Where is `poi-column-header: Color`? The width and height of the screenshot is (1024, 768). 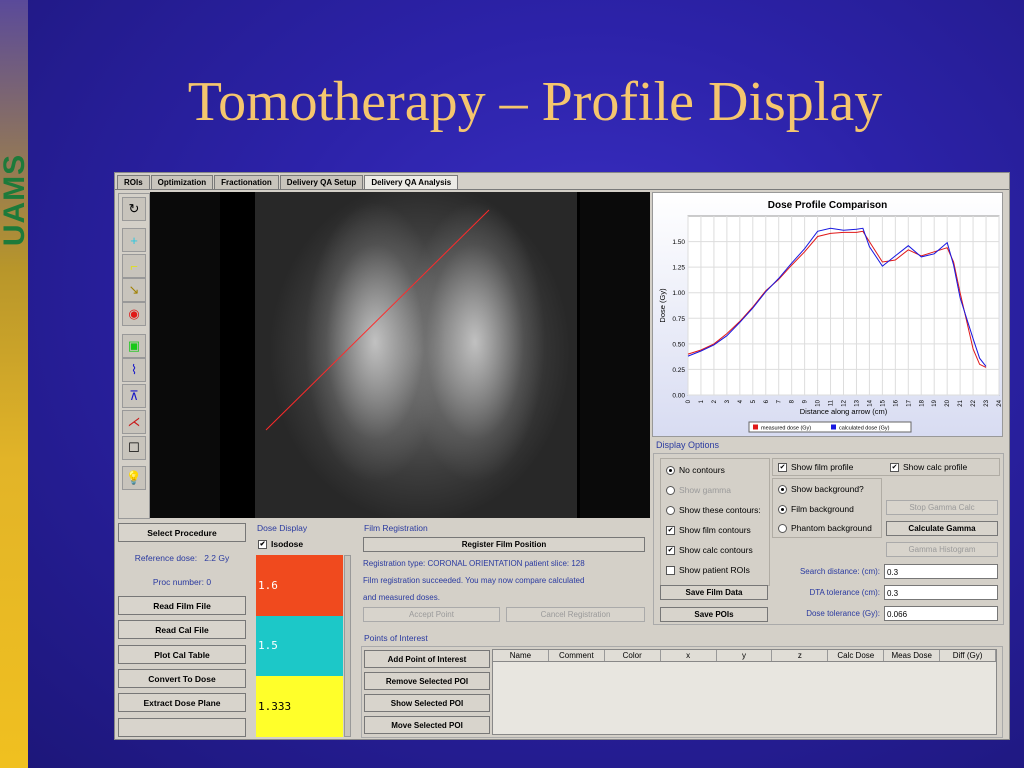
poi-column-header: Color is located at coordinates (633, 655).